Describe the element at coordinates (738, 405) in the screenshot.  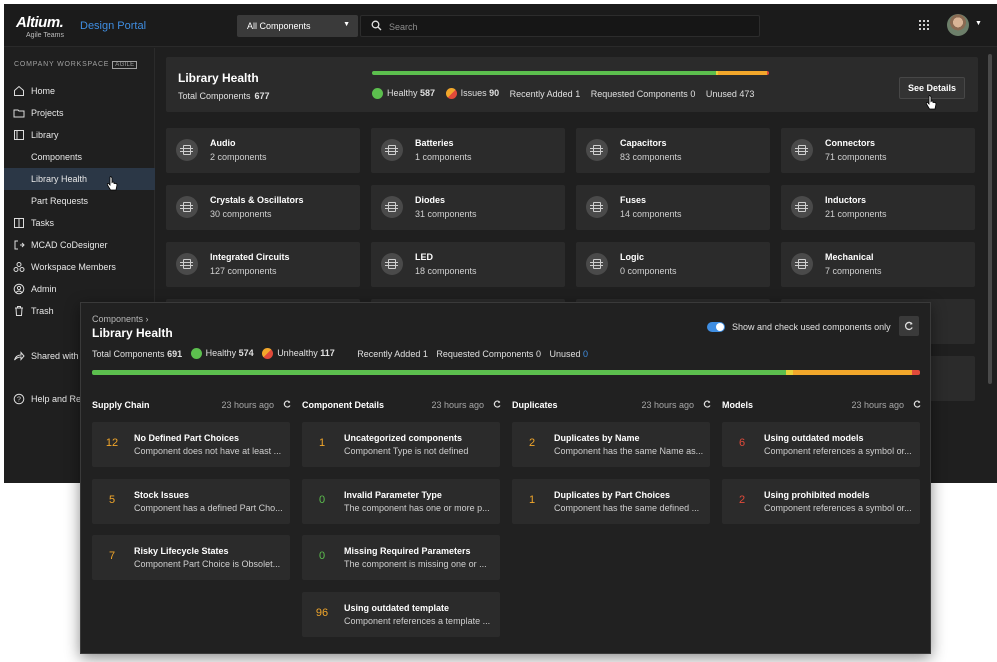
I see `column-title: Models` at that location.